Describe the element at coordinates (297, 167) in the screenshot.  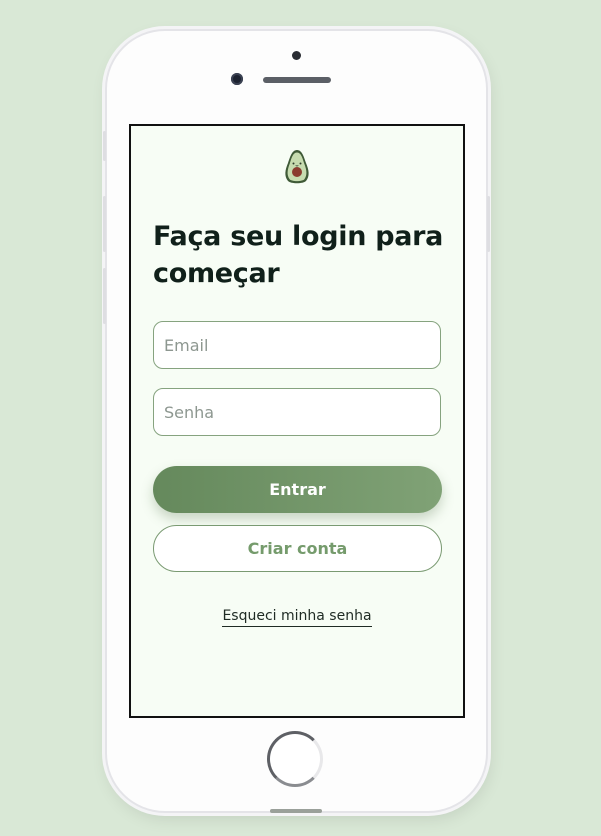
I see `avocado-icon` at that location.